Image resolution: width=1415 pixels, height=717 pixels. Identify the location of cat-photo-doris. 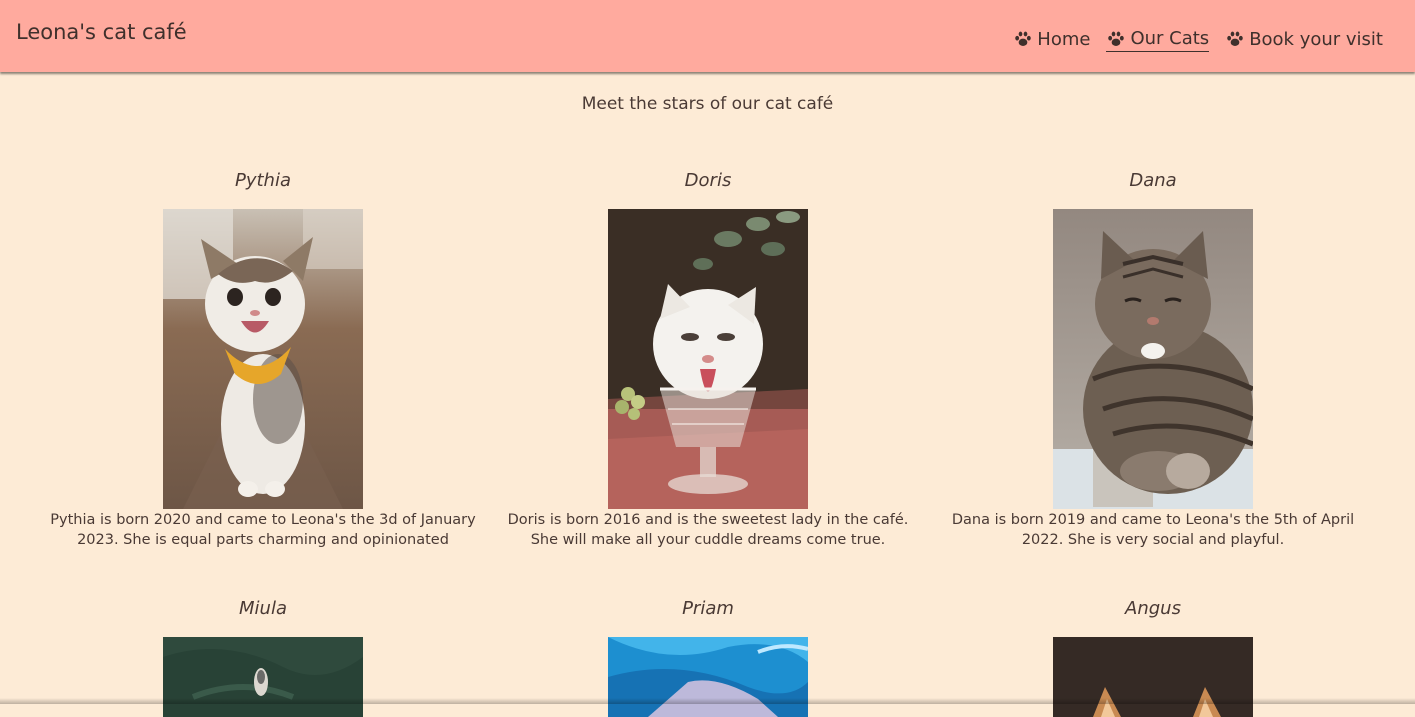
(708, 359).